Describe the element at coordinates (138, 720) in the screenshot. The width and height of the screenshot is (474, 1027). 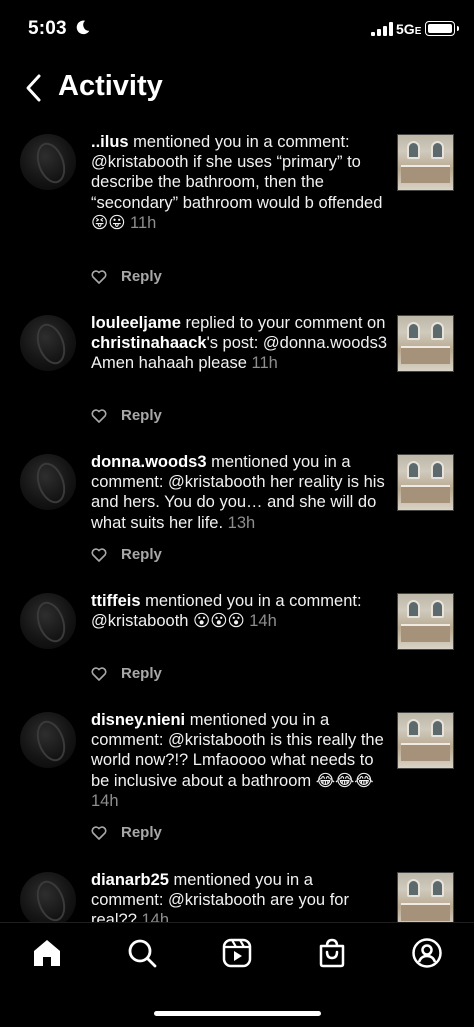
I see `username: disney.nieni` at that location.